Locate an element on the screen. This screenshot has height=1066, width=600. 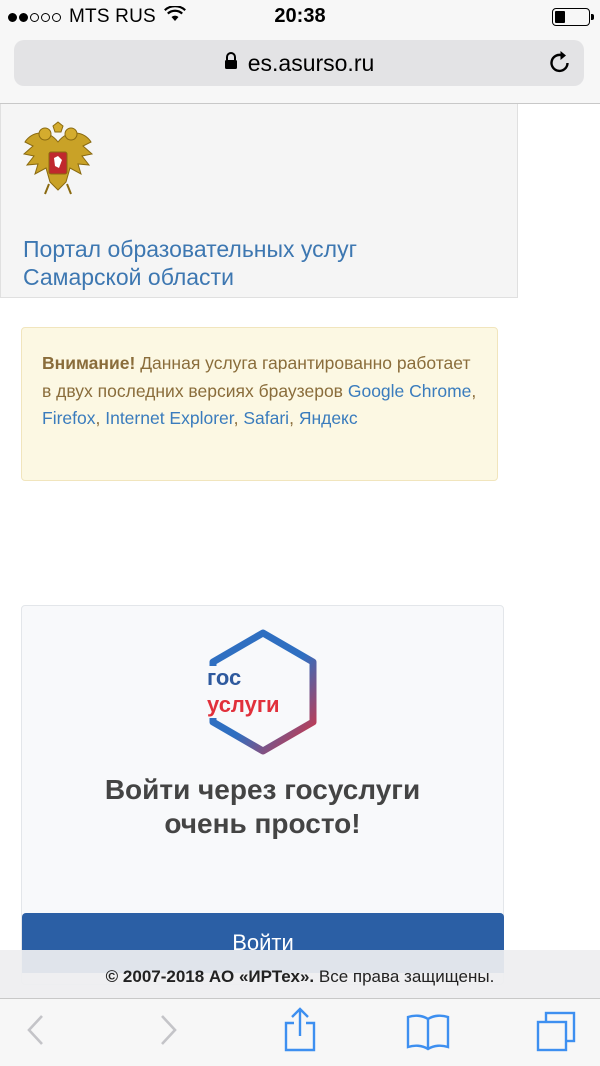
forward-icon is located at coordinates (168, 1032).